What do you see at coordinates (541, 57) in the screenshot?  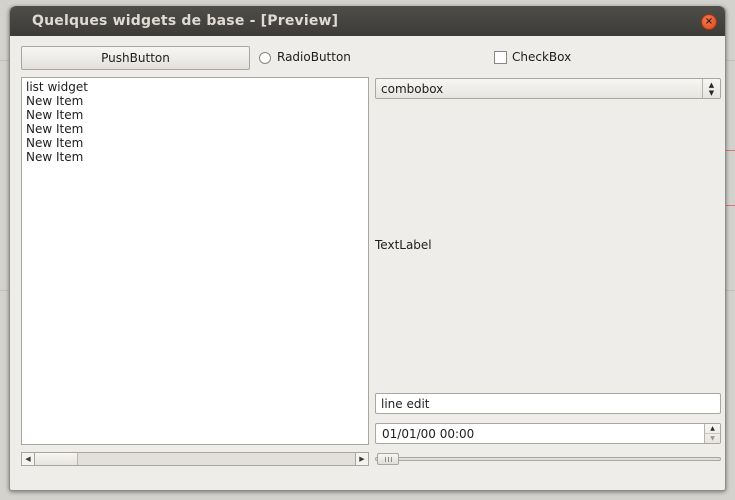 I see `checkbox-label: CheckBox` at bounding box center [541, 57].